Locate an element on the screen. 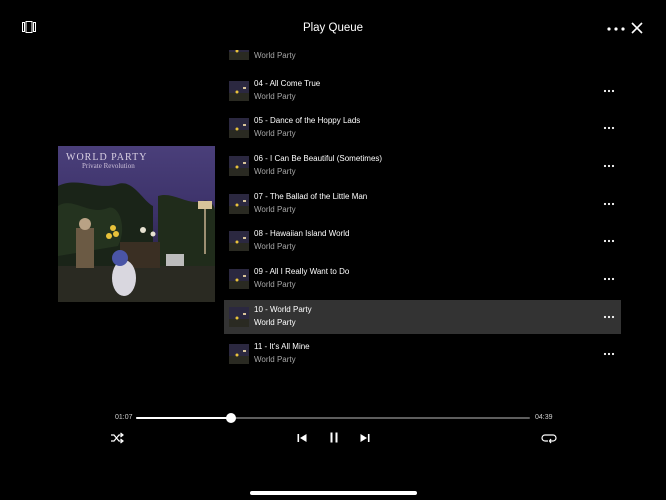  header: Play Queue is located at coordinates (333, 28).